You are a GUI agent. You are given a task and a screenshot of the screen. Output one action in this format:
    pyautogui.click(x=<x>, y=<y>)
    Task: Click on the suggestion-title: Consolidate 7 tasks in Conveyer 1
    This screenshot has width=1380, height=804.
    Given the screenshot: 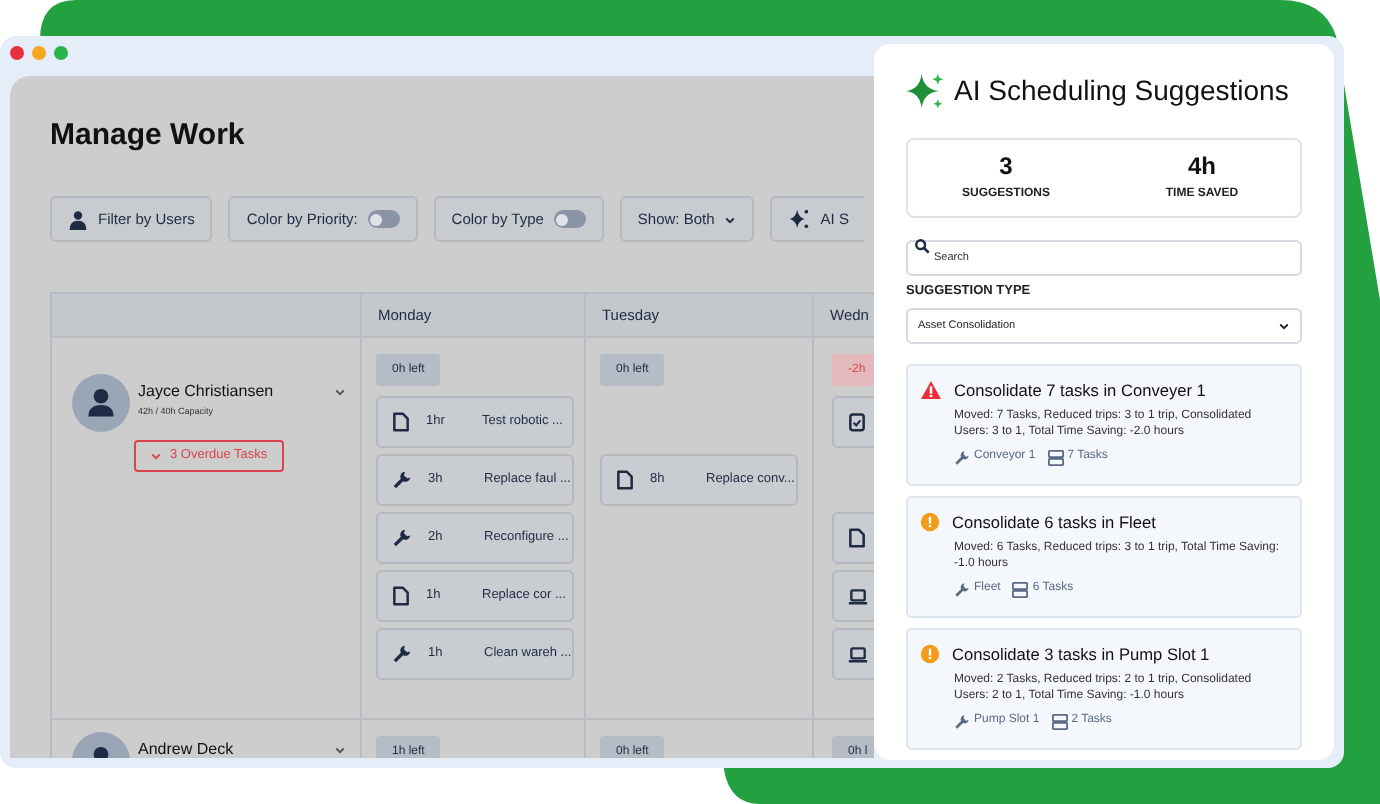 What is the action you would take?
    pyautogui.click(x=1080, y=390)
    